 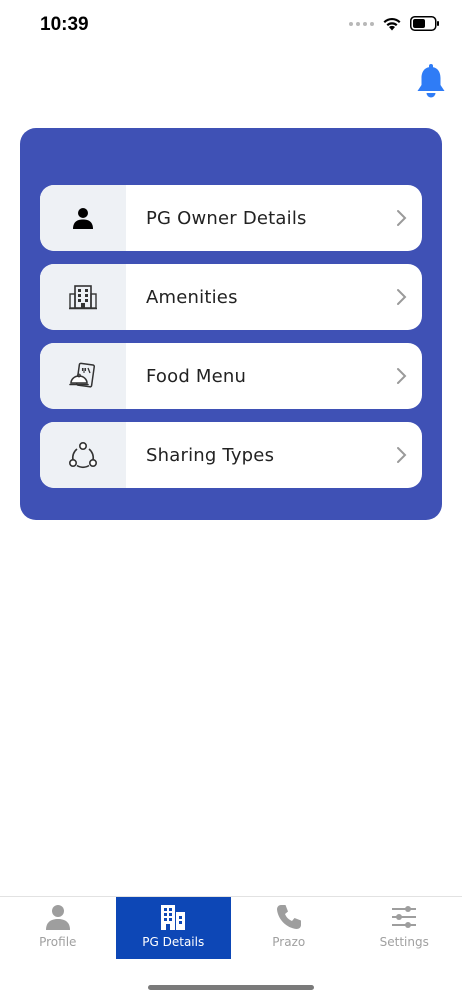 I want to click on food-menu-icon, so click(x=82, y=375).